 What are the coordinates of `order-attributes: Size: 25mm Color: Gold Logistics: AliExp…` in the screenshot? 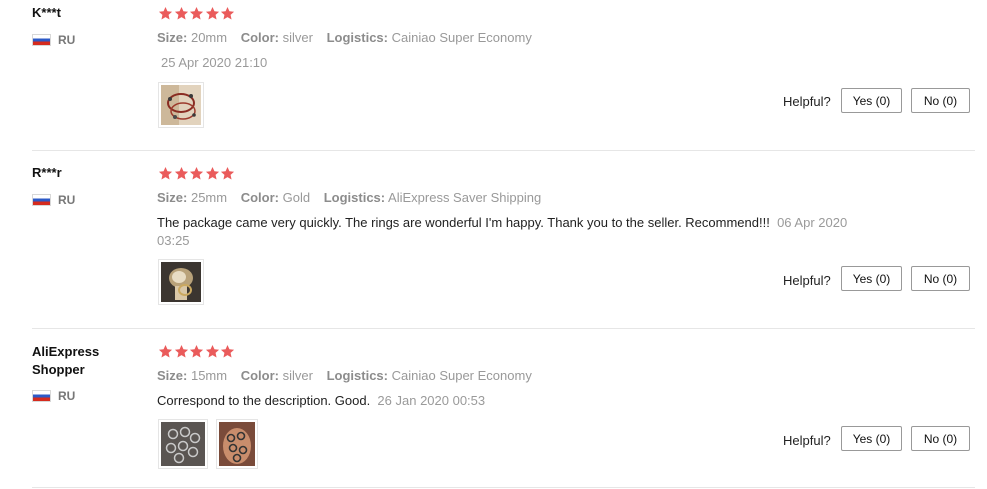 It's located at (354, 197).